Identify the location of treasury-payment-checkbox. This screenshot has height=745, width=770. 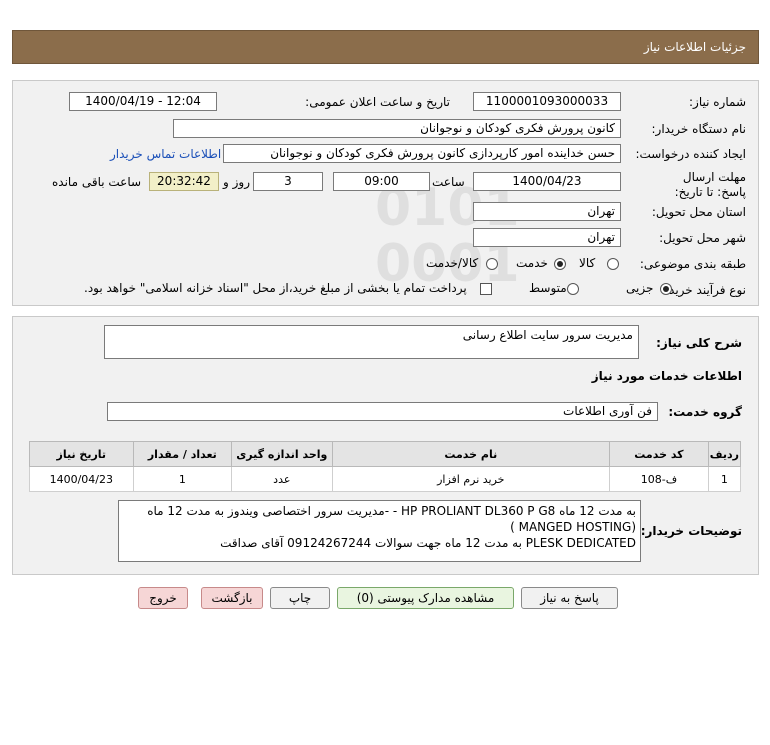
(486, 289).